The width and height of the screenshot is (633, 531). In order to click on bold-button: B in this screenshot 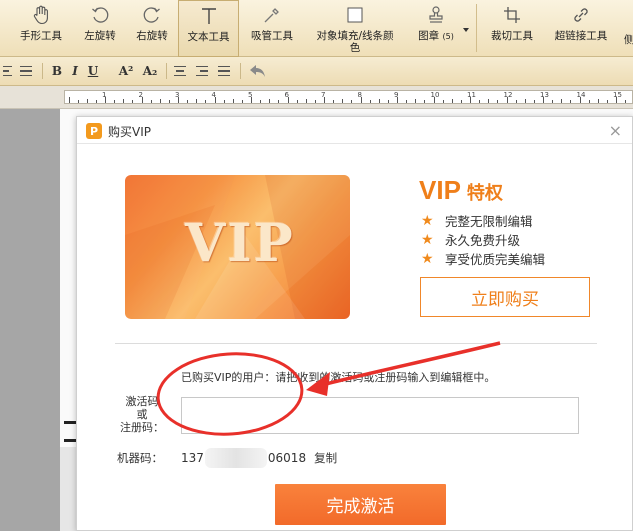, I will do `click(57, 71)`.